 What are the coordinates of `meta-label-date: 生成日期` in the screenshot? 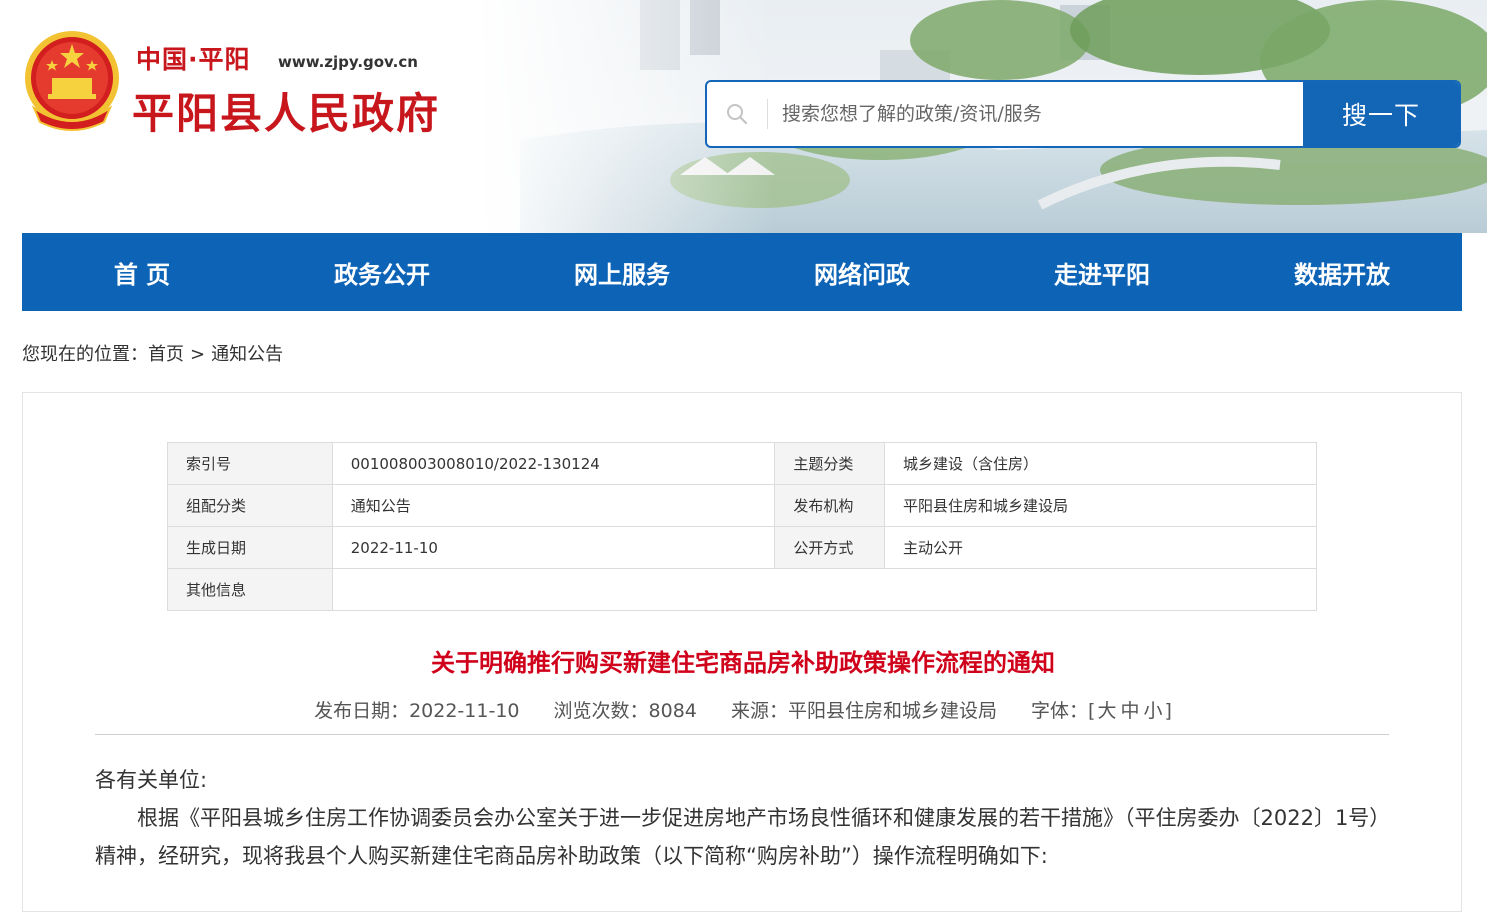 It's located at (250, 547).